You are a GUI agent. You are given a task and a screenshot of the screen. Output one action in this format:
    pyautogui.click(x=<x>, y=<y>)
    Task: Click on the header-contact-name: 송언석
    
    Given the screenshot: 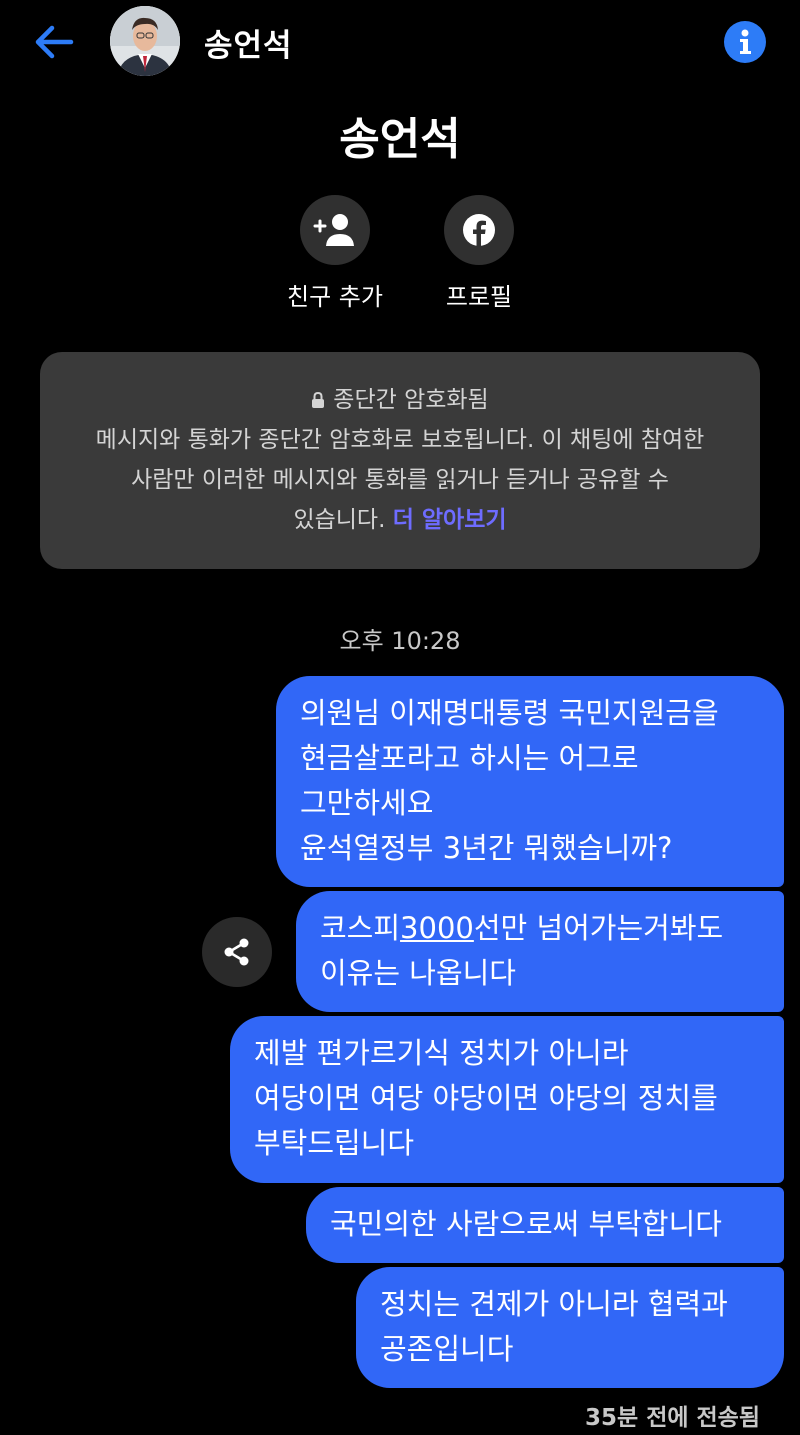 What is the action you would take?
    pyautogui.click(x=248, y=42)
    